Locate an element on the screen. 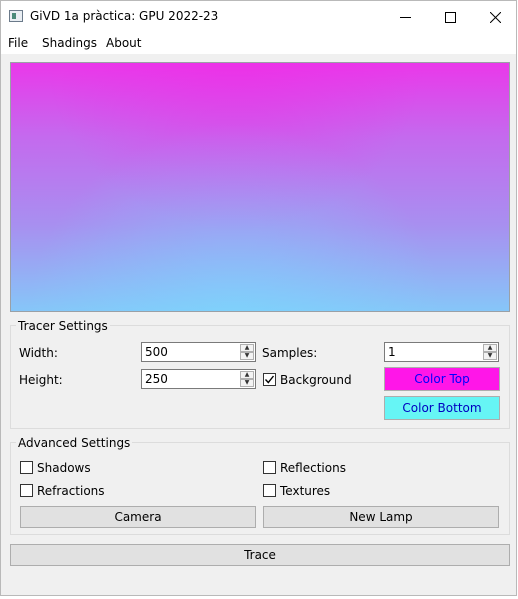  height-spin-arrows: ▲ ▼ is located at coordinates (247, 379).